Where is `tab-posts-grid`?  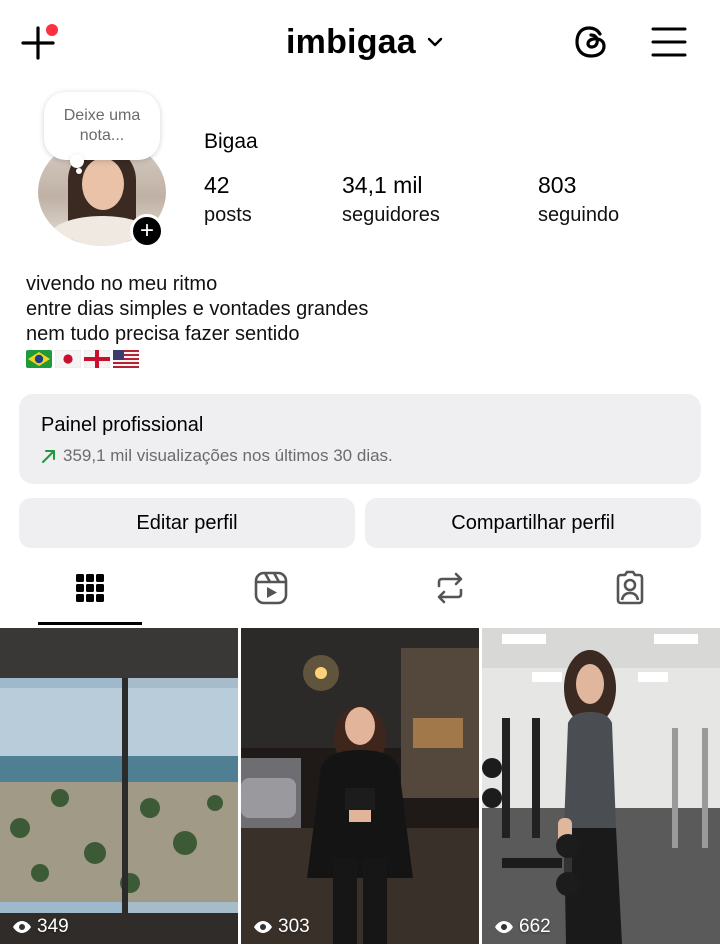
tab-posts-grid is located at coordinates (90, 588).